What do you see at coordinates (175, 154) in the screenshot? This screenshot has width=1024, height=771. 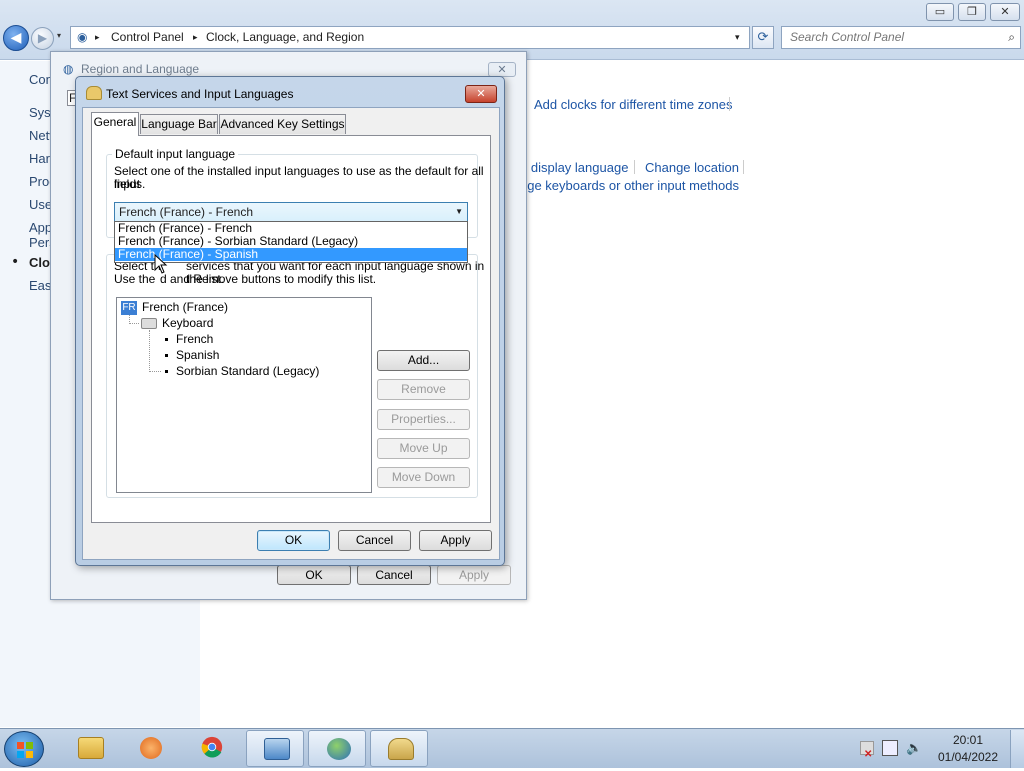 I see `group-label: Default input language` at bounding box center [175, 154].